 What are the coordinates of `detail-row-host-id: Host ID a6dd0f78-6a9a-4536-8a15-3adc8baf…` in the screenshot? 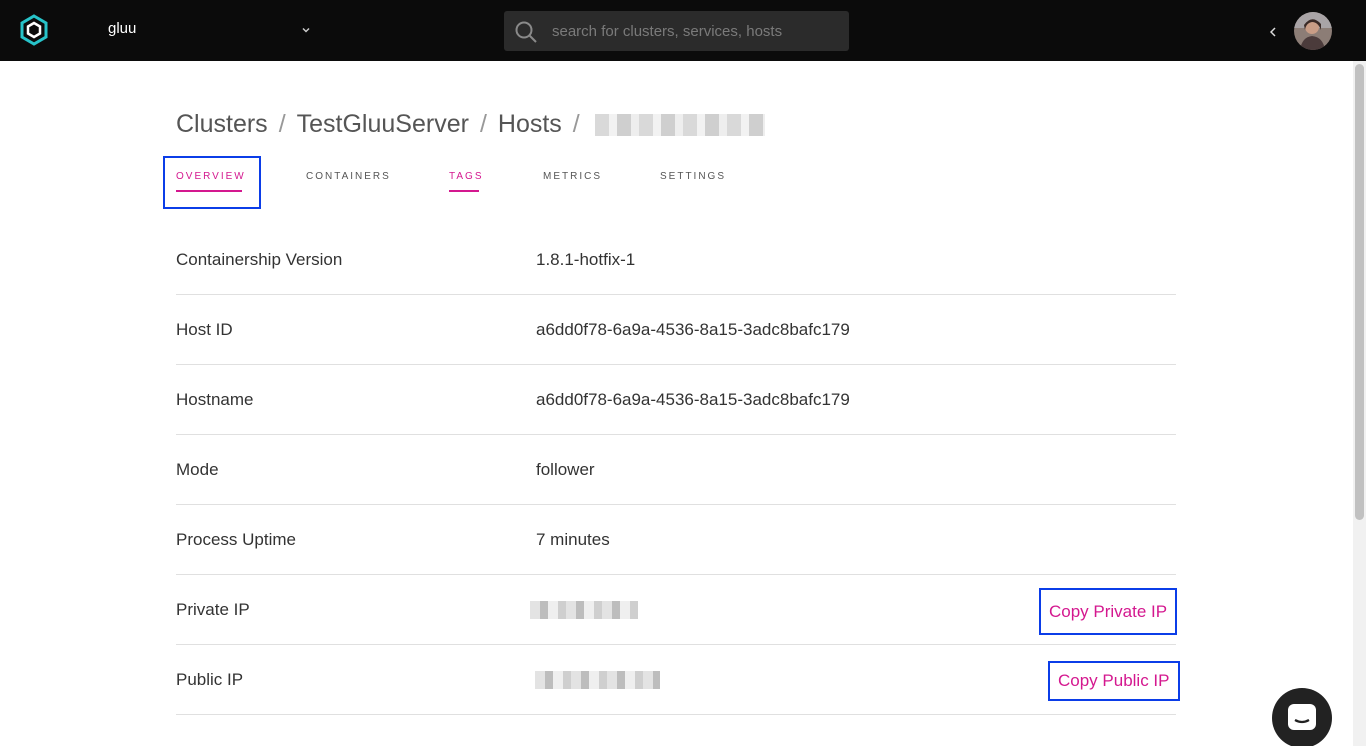 It's located at (676, 330).